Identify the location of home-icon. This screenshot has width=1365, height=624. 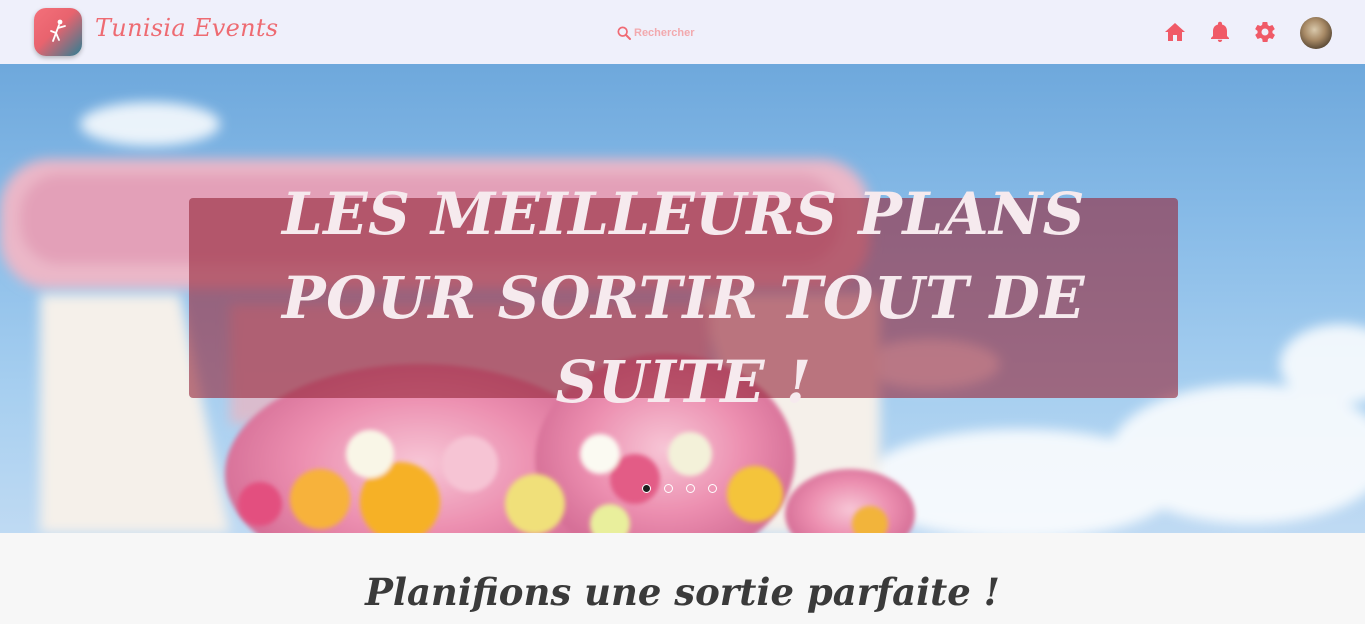
(1175, 32).